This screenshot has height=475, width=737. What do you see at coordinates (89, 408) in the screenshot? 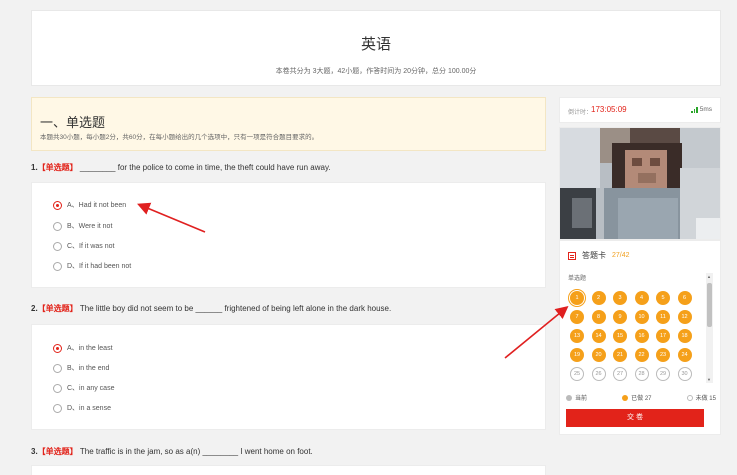
I see `option-label: D、in a sense` at bounding box center [89, 408].